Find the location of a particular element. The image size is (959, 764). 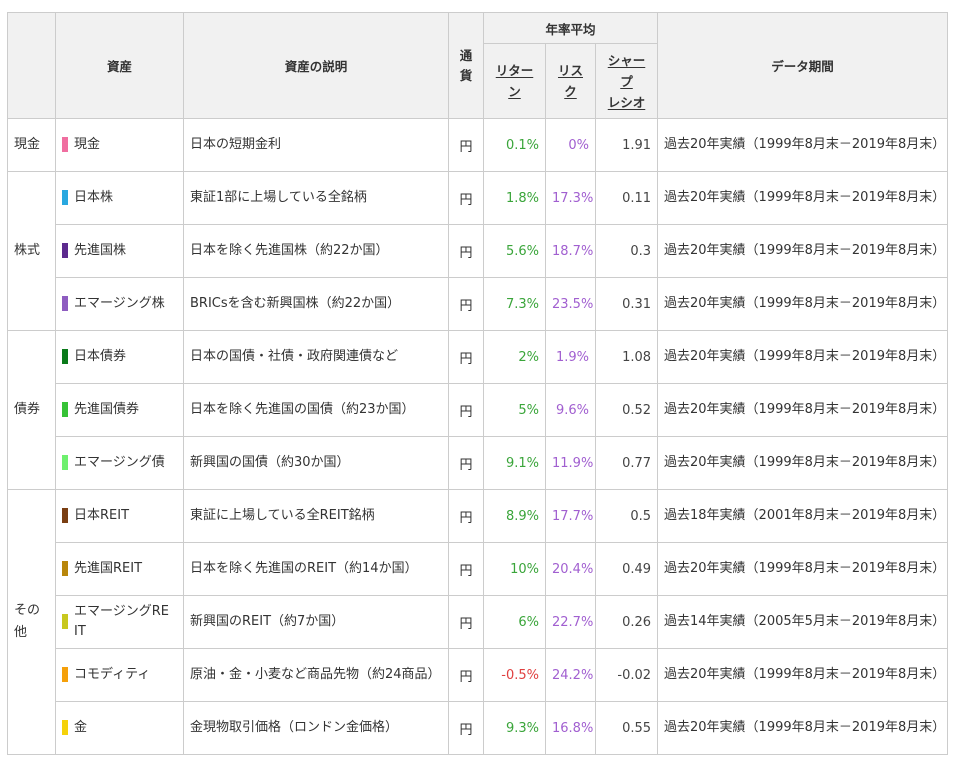

description-cell: 金現物取引価格（ロンドン金価格） is located at coordinates (316, 728).